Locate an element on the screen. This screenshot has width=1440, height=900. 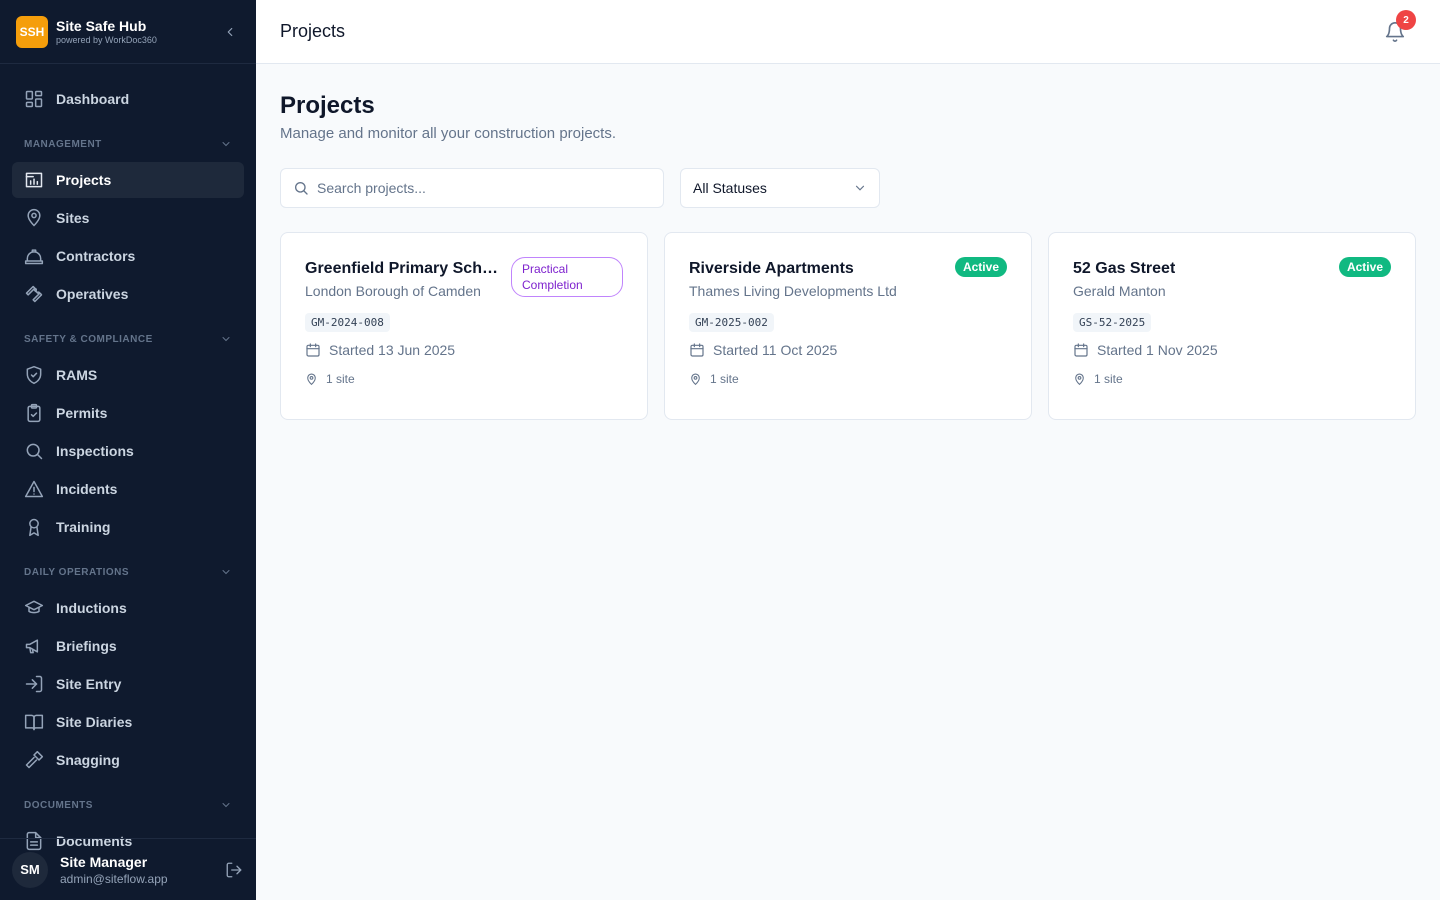
sidebar-item-contractors: Contractors is located at coordinates (128, 256).